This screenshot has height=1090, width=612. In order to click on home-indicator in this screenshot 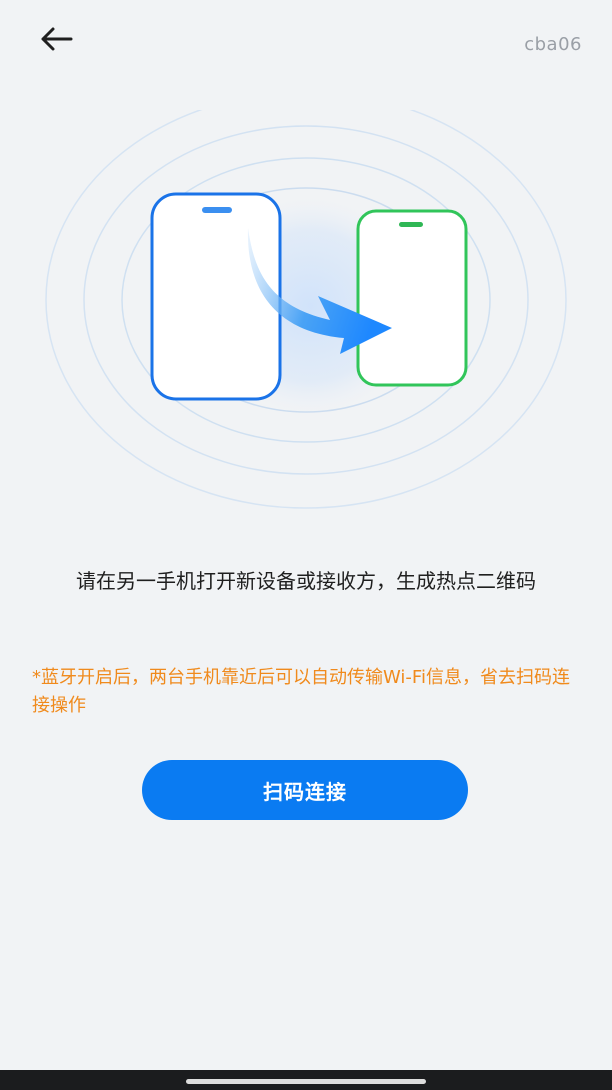, I will do `click(306, 1081)`.